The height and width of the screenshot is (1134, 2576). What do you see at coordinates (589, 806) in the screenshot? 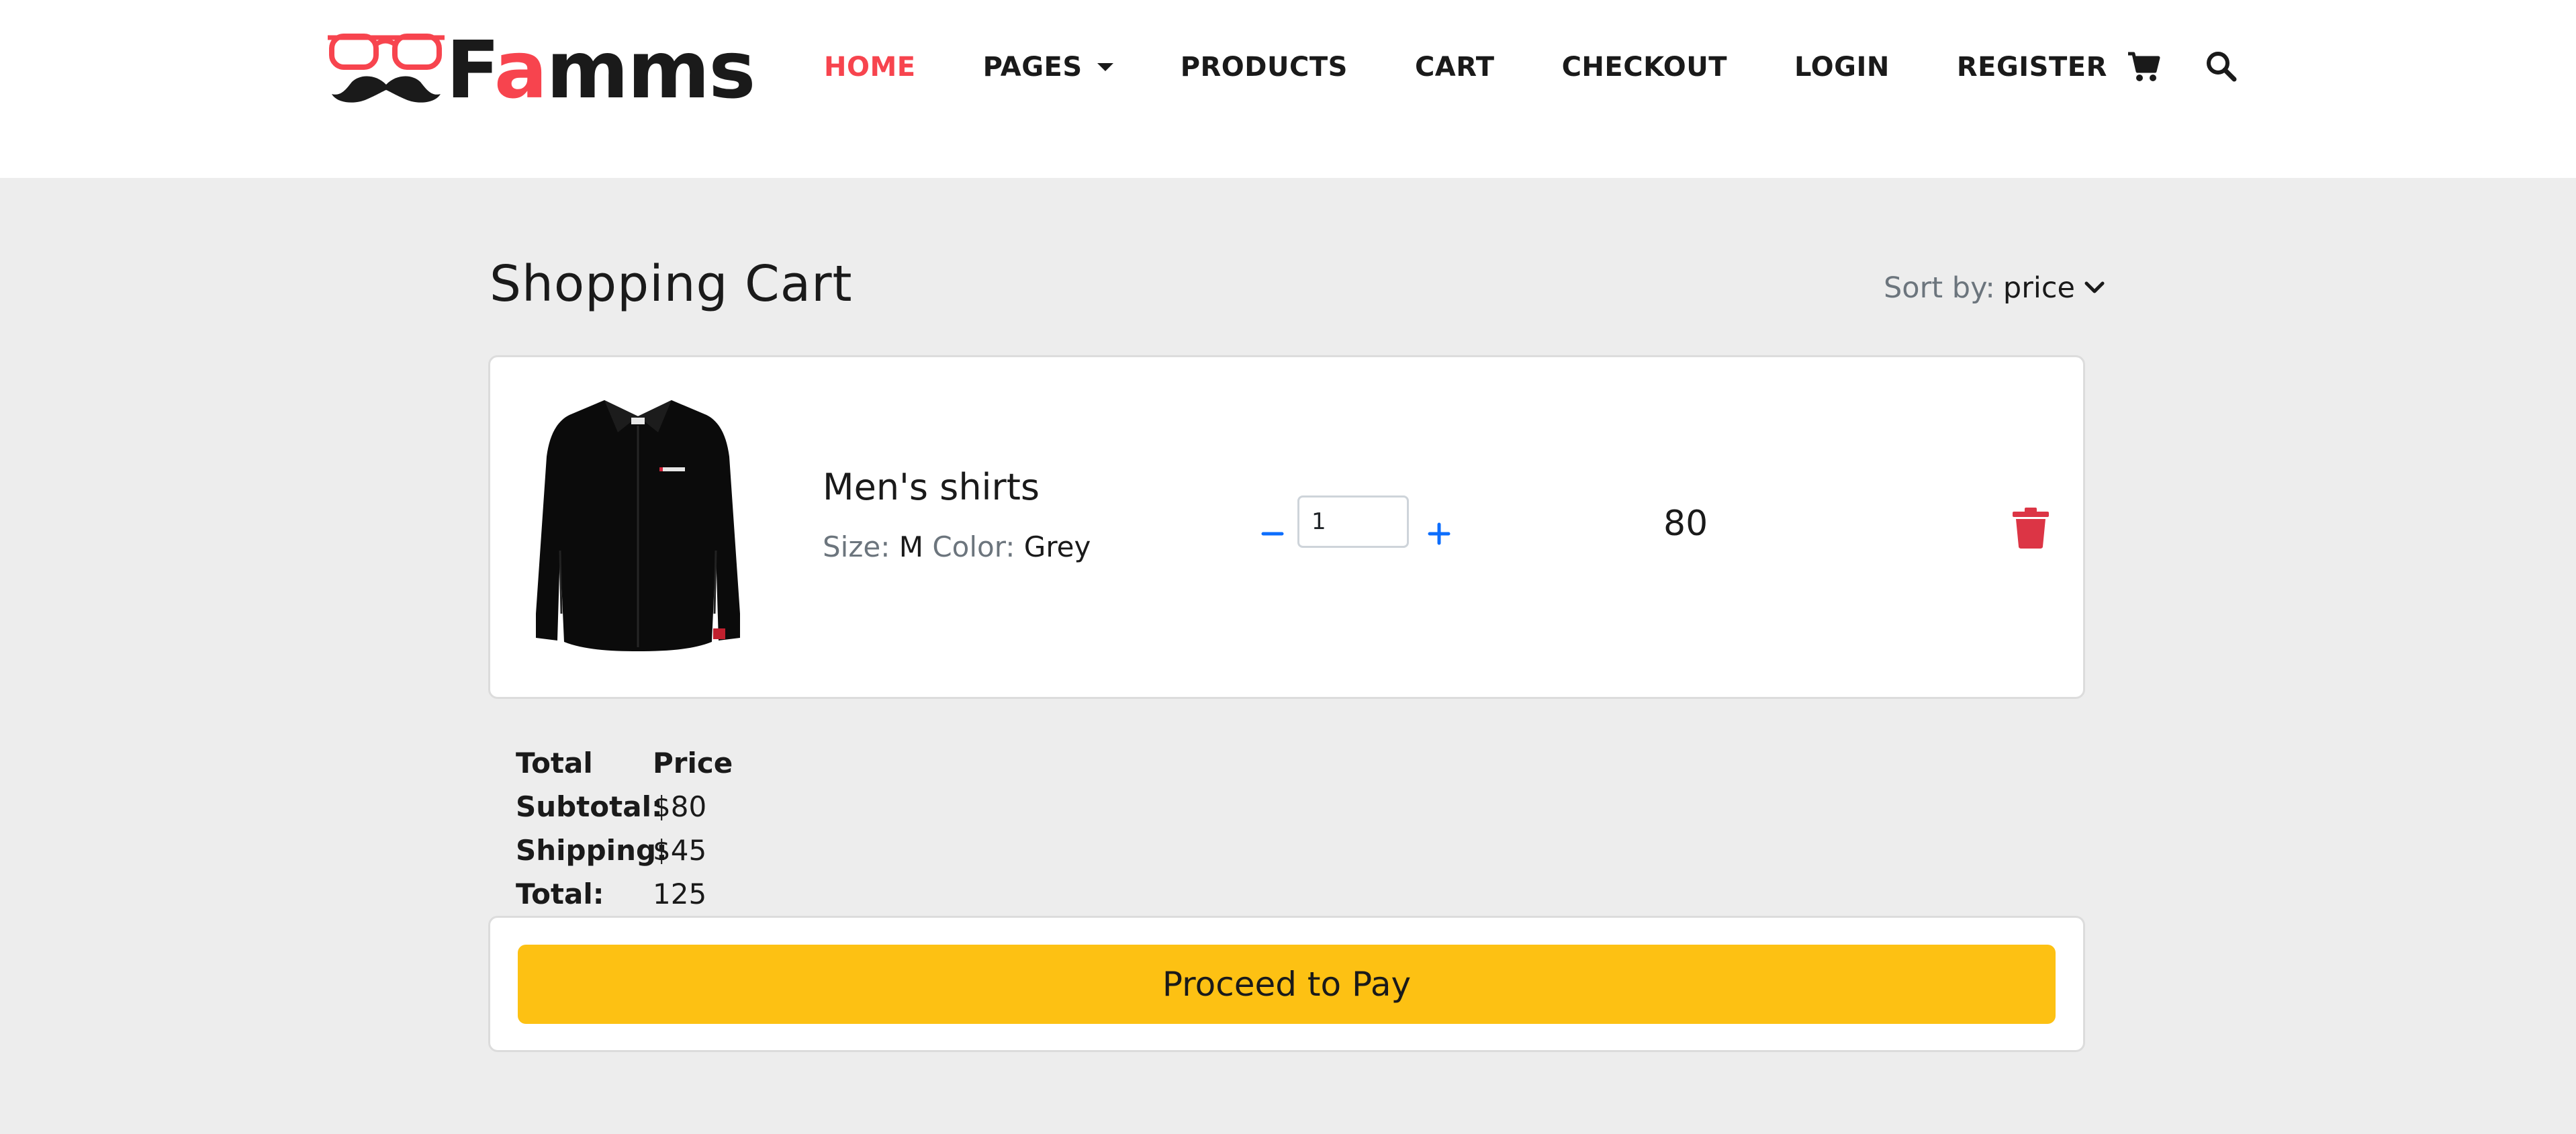
I see `subtotal-label: Subtotal:` at bounding box center [589, 806].